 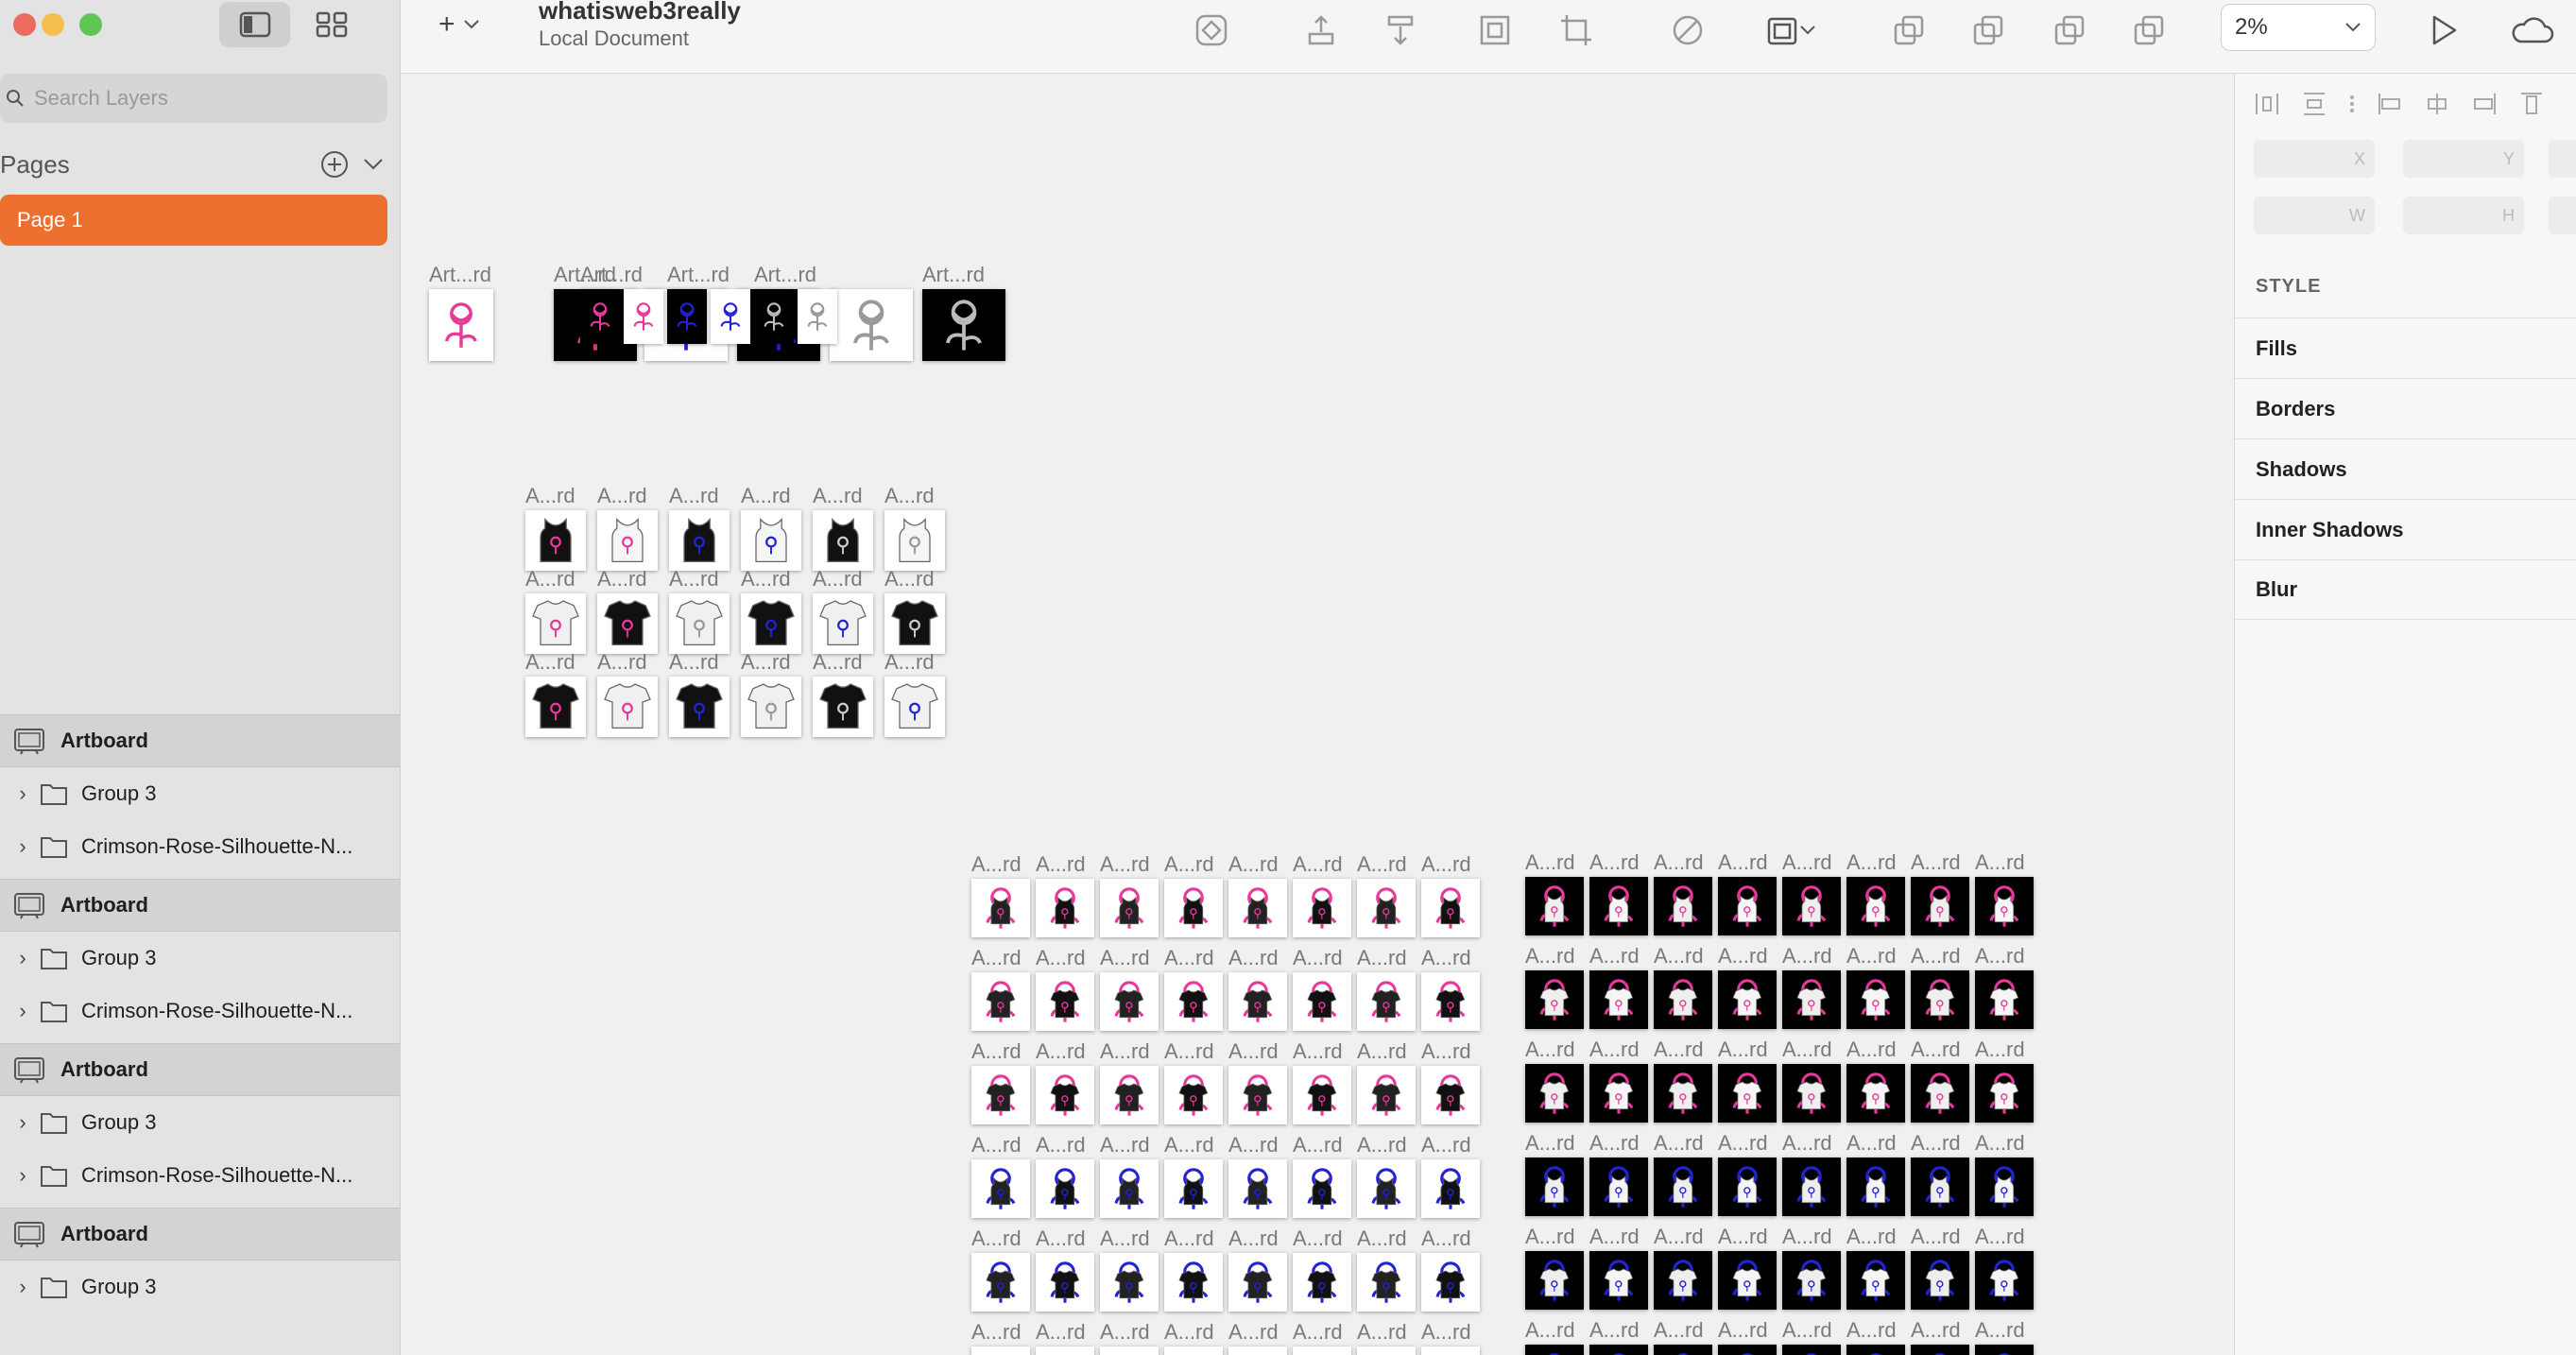 I want to click on layers-view-button, so click(x=254, y=25).